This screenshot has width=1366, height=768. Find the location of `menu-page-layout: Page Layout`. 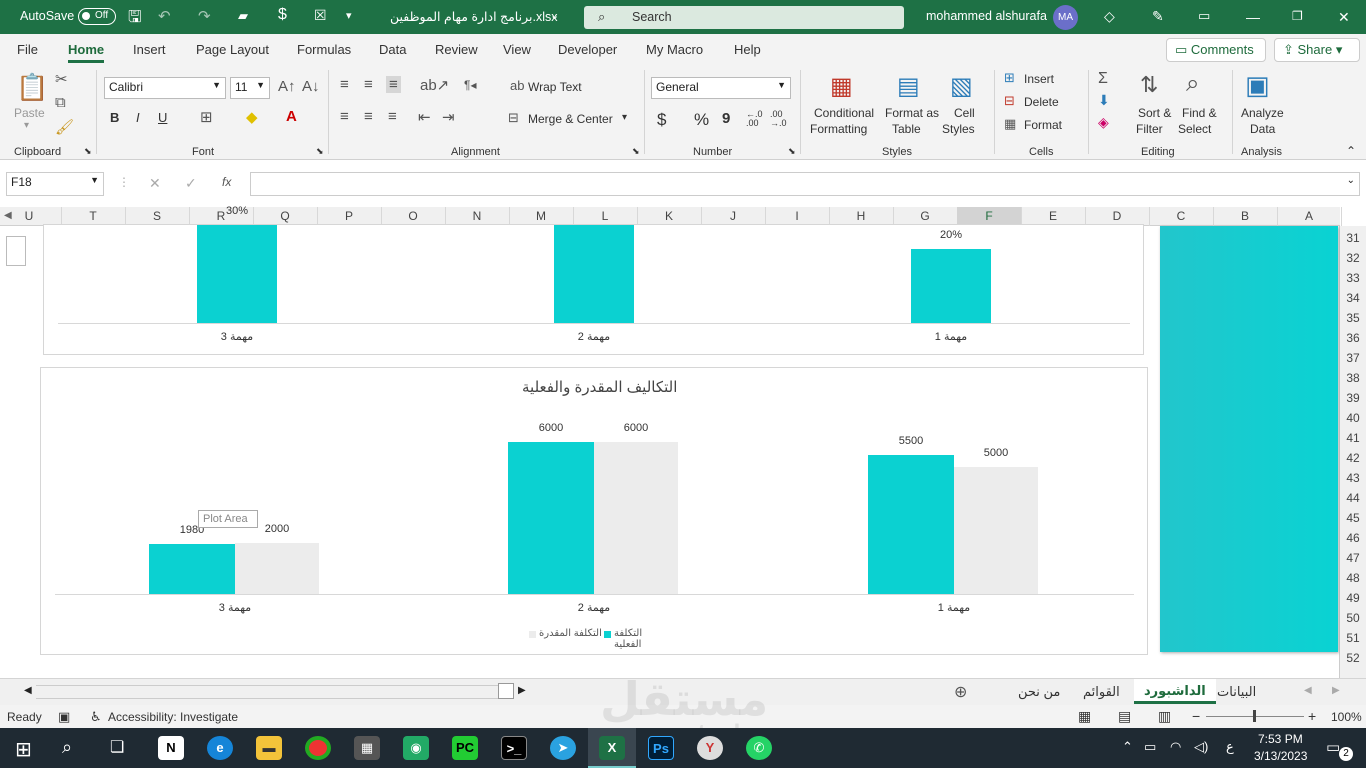

menu-page-layout: Page Layout is located at coordinates (232, 49).